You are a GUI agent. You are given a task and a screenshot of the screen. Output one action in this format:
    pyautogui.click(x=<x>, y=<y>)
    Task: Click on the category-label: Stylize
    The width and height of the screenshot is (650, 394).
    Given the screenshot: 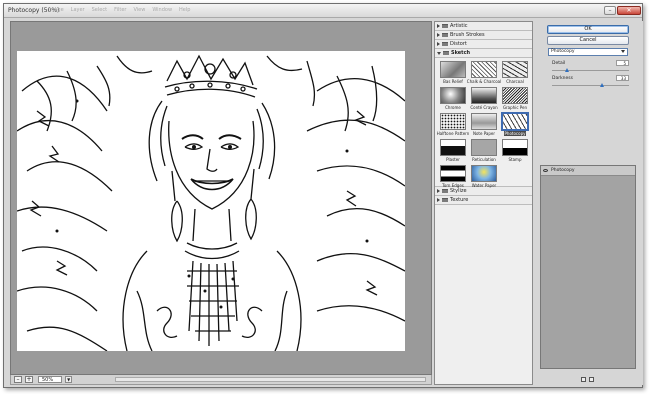 What is the action you would take?
    pyautogui.click(x=458, y=191)
    